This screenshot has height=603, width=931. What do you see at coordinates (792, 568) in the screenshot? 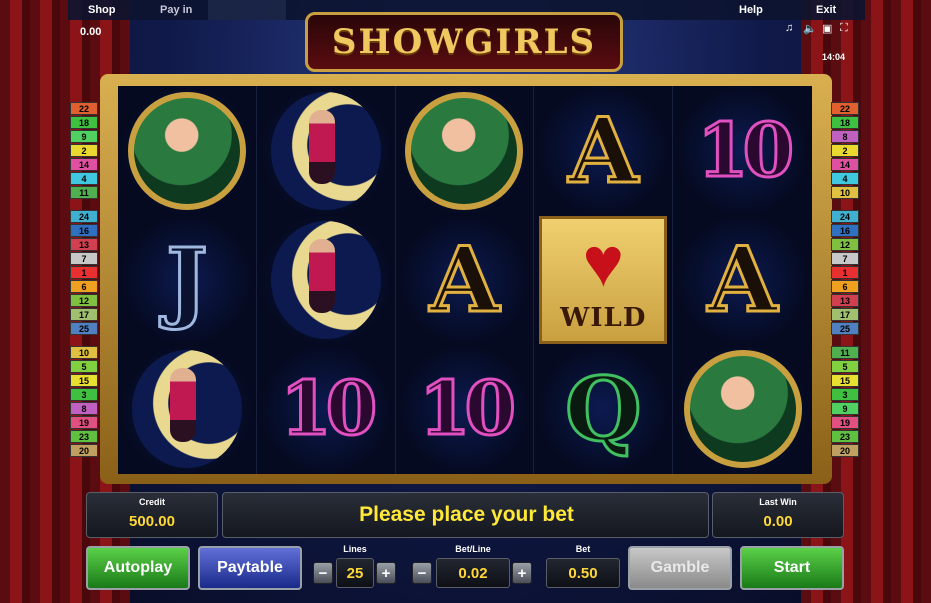
I see `start-button: Start` at bounding box center [792, 568].